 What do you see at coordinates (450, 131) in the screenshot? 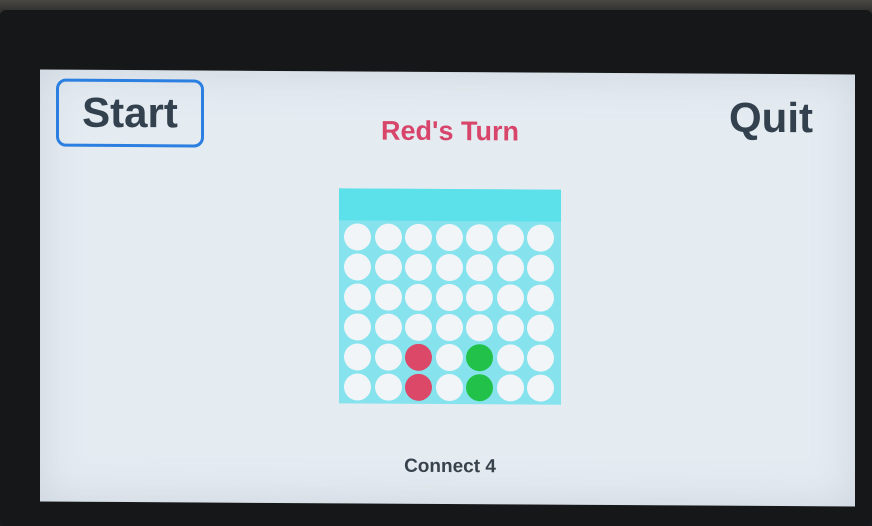
I see `turn-indicator: Red's Turn` at bounding box center [450, 131].